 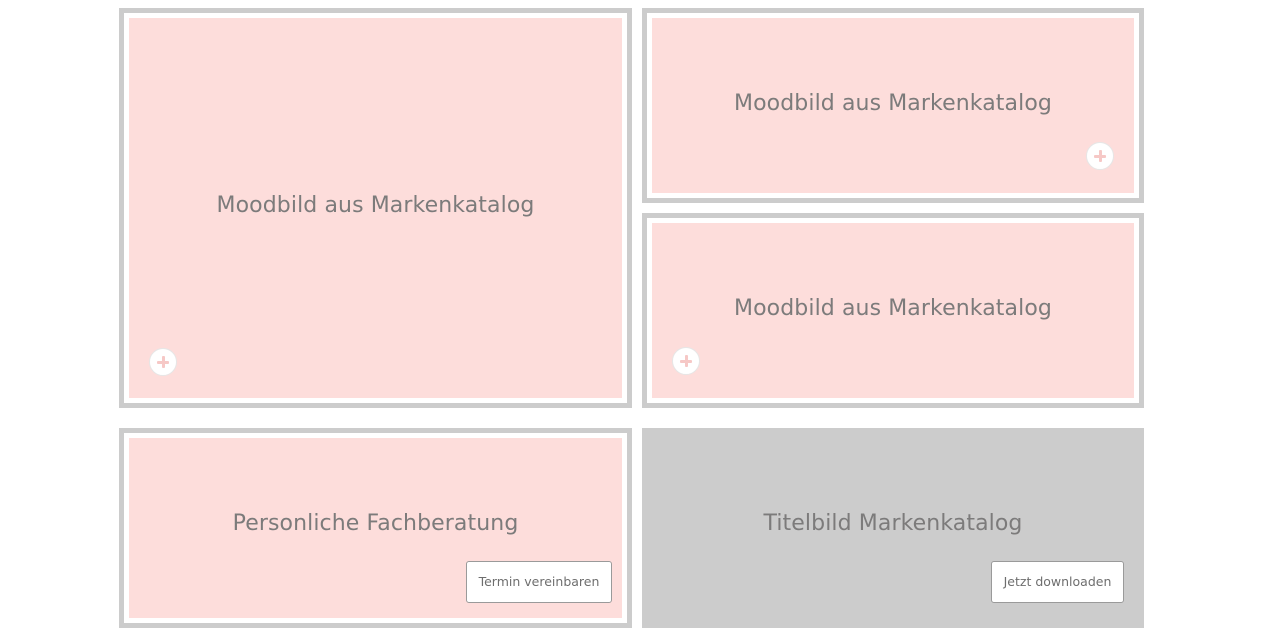 I want to click on catalog-caption: Titelbild Markenkatalog, so click(x=893, y=523).